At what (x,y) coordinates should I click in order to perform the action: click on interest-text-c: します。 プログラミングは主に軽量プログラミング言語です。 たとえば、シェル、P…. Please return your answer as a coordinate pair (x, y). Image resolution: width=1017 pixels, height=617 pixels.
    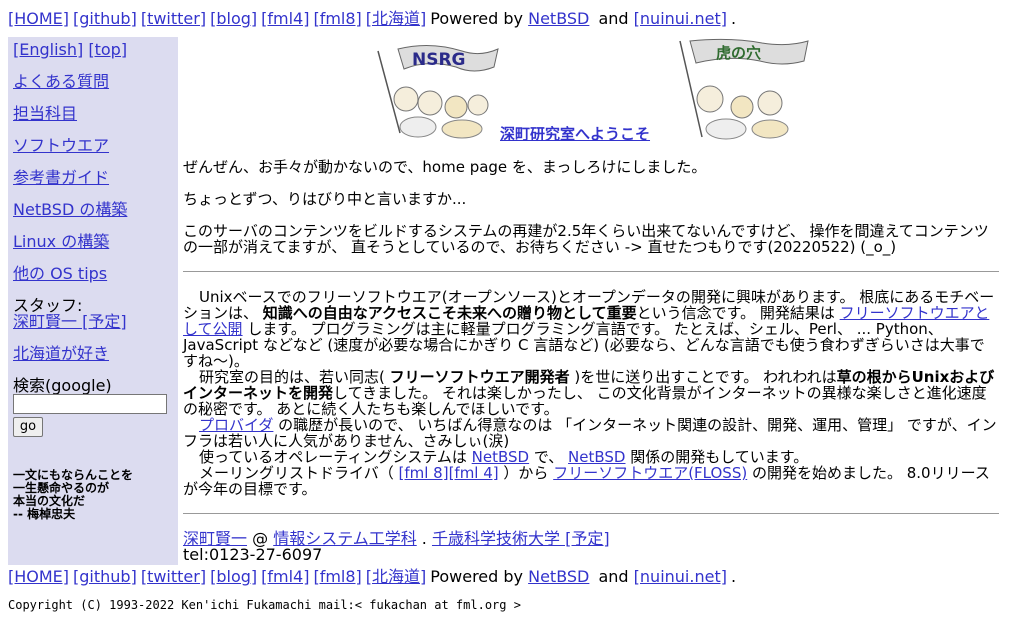
    Looking at the image, I should click on (584, 345).